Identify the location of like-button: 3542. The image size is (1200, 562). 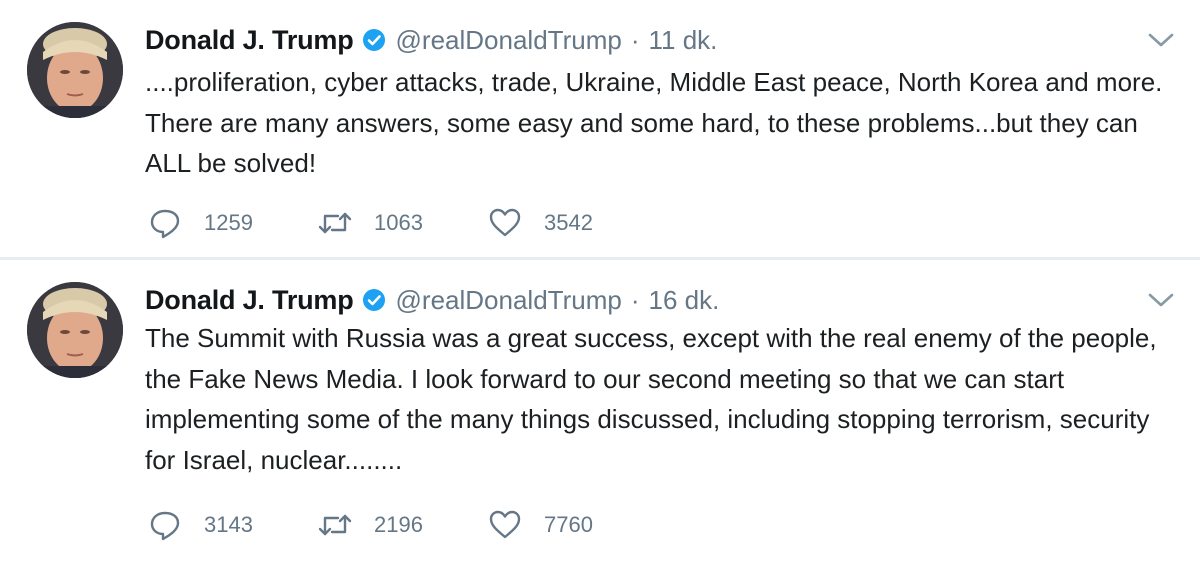
(573, 223).